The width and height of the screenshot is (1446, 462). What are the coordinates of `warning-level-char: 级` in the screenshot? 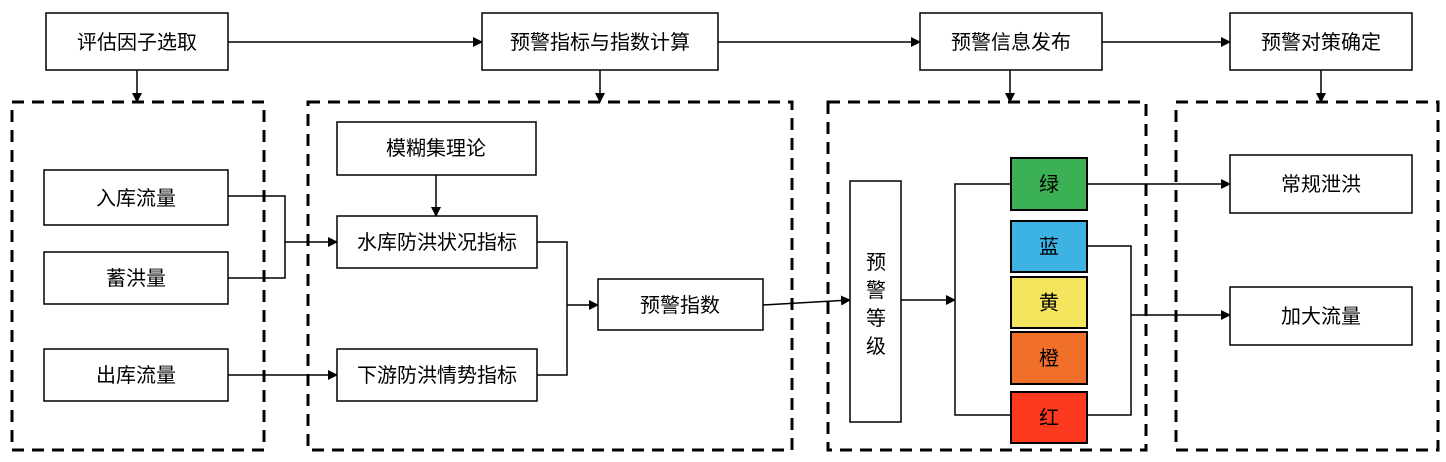 It's located at (876, 346).